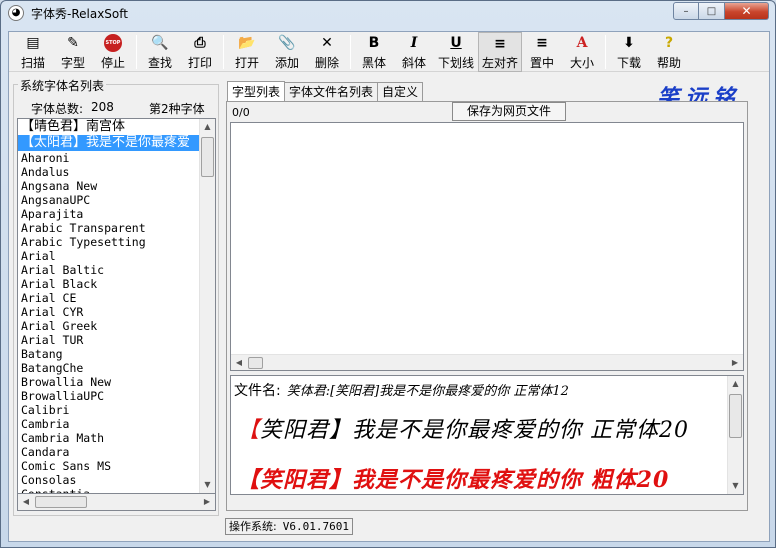 This screenshot has height=548, width=776. I want to click on tab-0: 字型列表, so click(256, 91).